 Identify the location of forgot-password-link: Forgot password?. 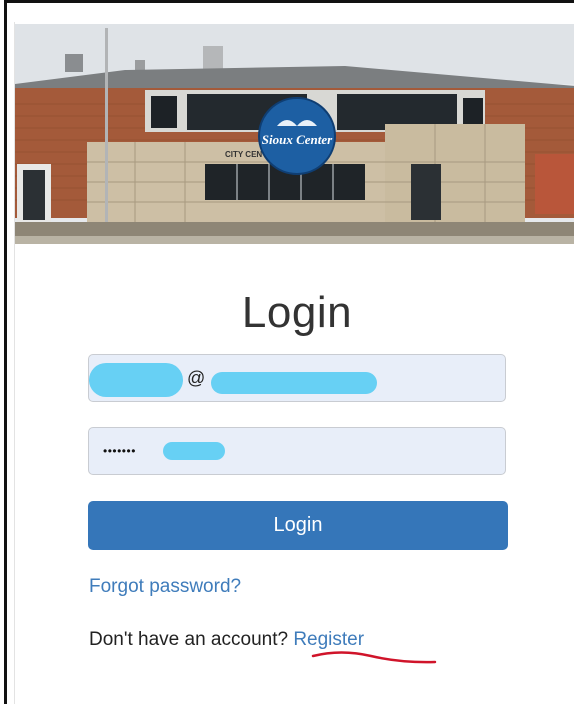
(165, 587).